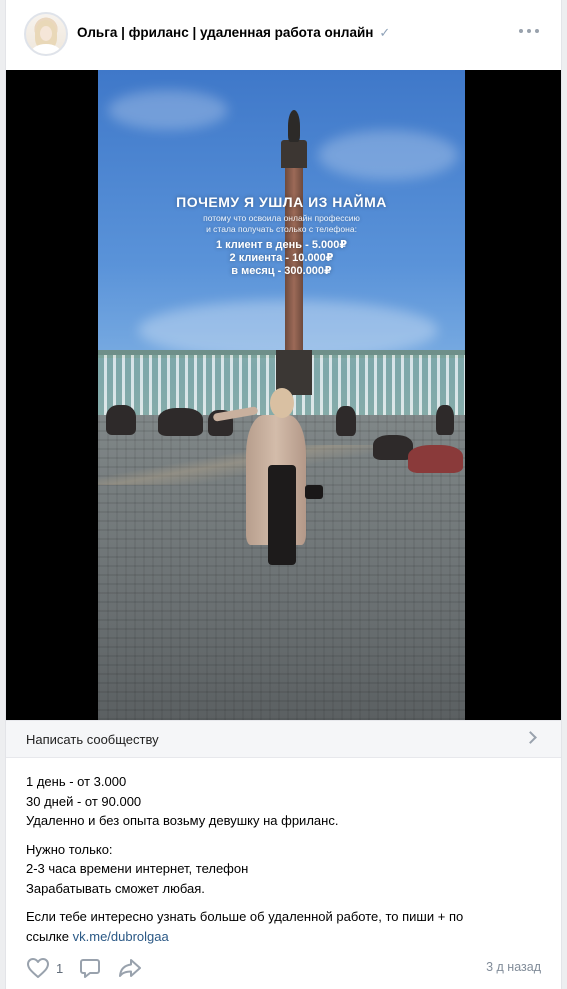 This screenshot has width=567, height=989. I want to click on share-icon, so click(130, 968).